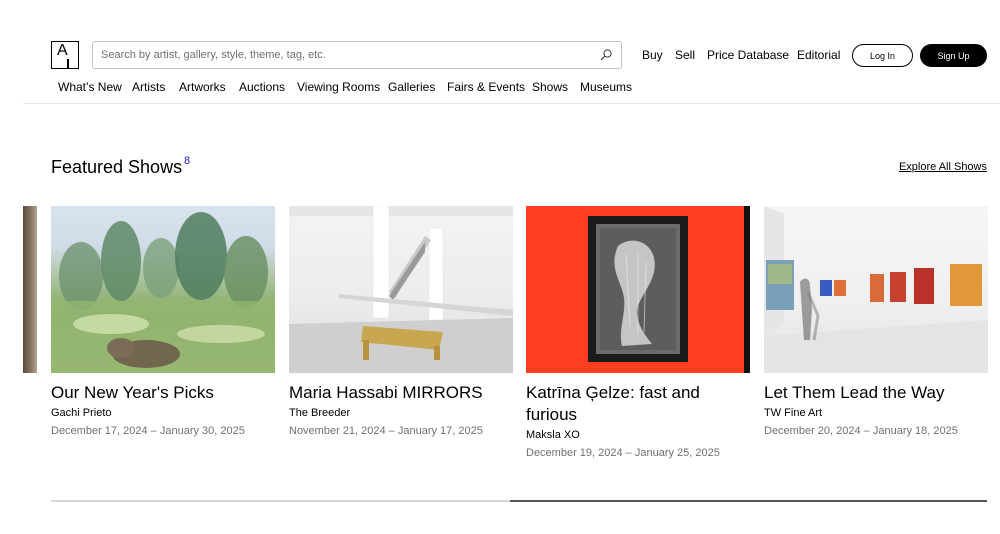 This screenshot has width=1000, height=534. Describe the element at coordinates (748, 501) in the screenshot. I see `carousel-scroll-thumb` at that location.